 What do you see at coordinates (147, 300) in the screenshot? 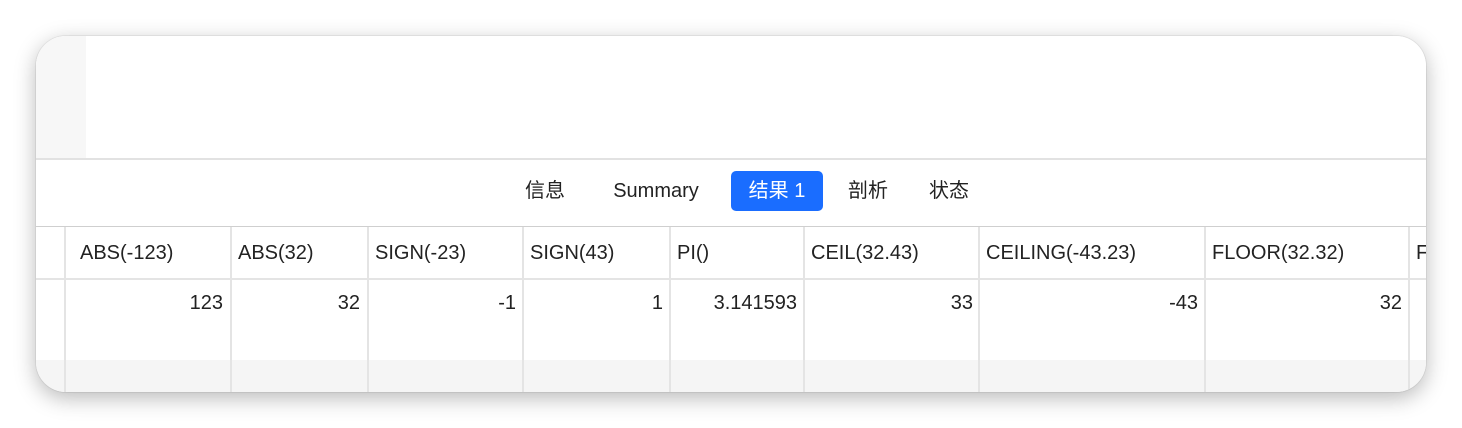
I see `table-cell: 123` at bounding box center [147, 300].